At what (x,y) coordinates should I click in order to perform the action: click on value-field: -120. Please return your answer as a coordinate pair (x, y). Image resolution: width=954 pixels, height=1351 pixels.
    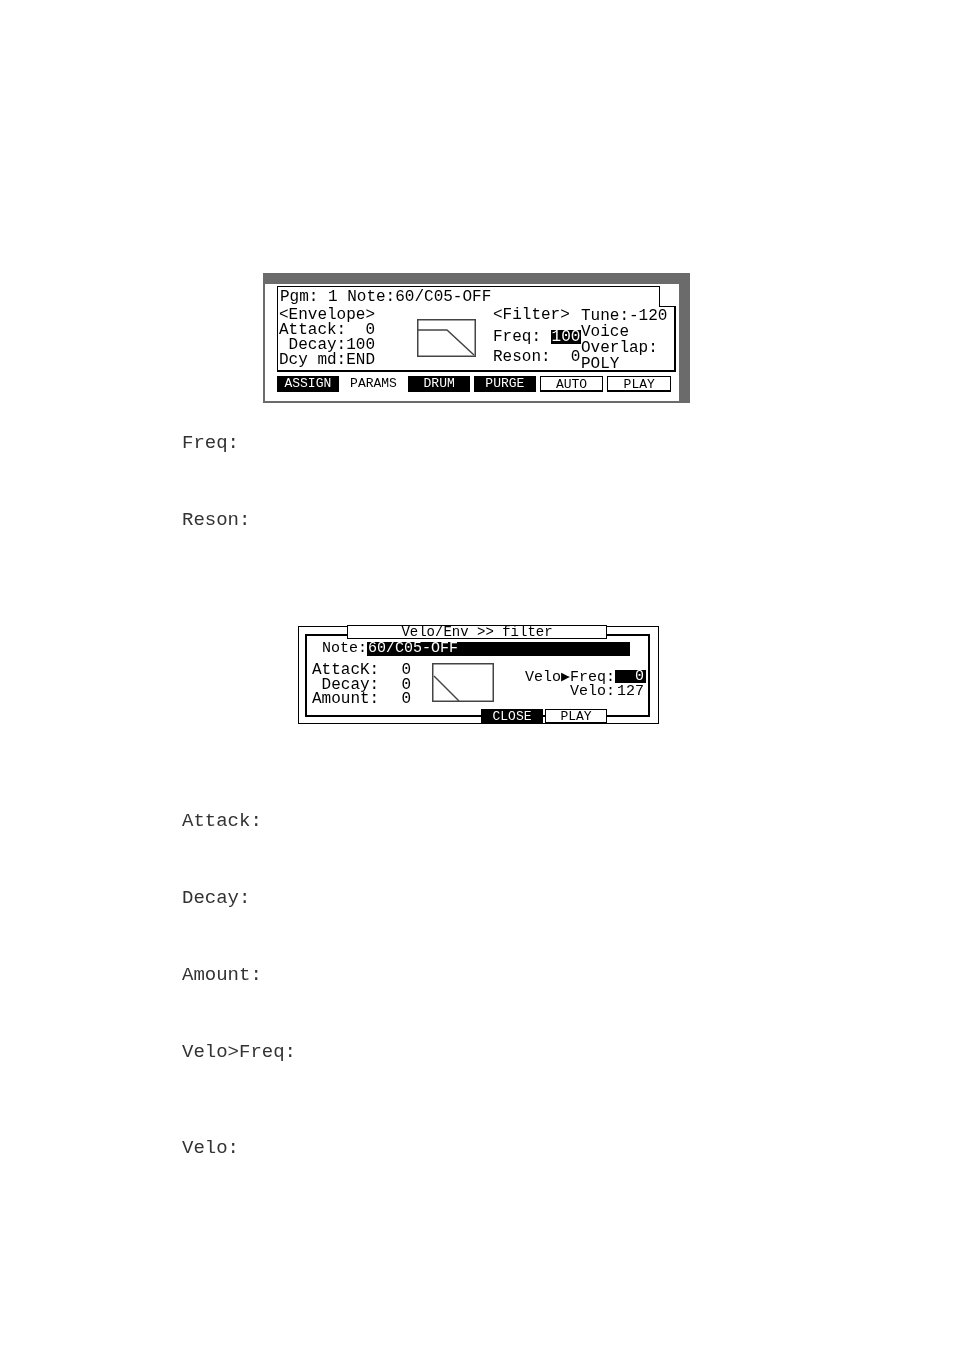
    Looking at the image, I should click on (648, 316).